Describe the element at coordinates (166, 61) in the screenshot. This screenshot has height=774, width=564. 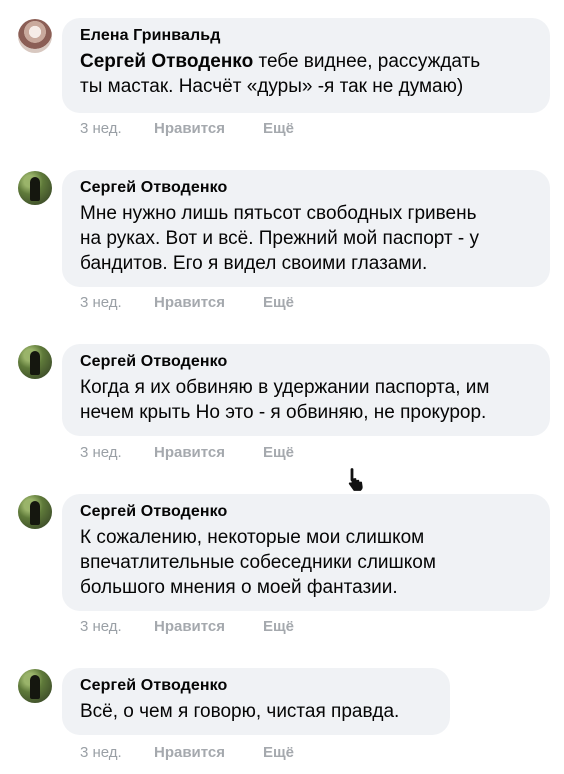
I see `mention-link: Сергей Отводенко` at that location.